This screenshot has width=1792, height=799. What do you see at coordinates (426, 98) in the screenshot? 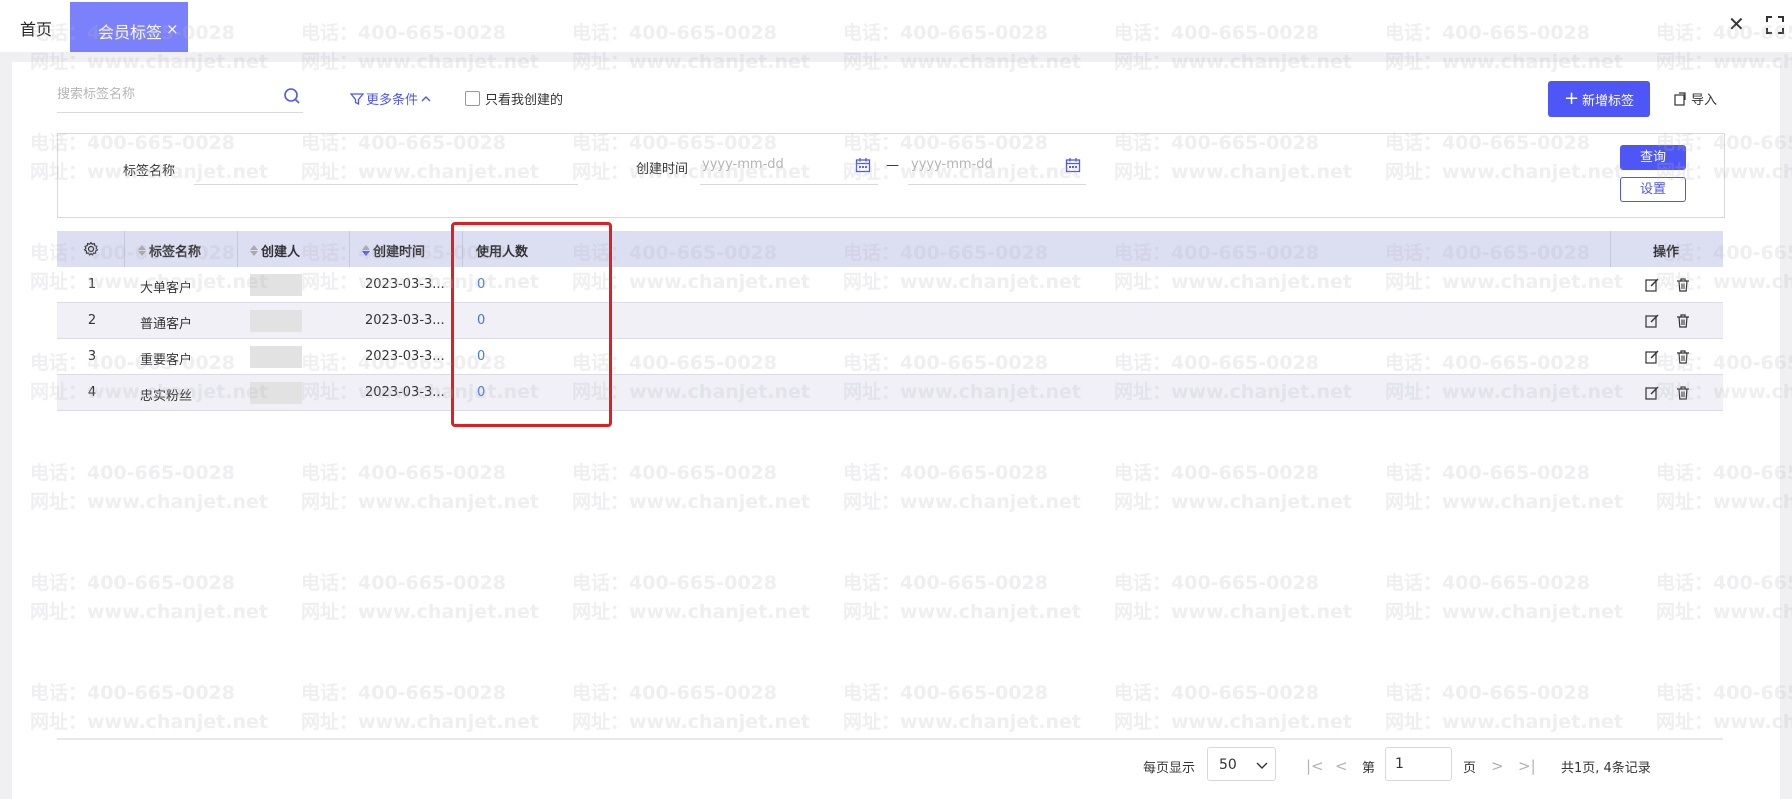
I see `chevron-up-icon` at bounding box center [426, 98].